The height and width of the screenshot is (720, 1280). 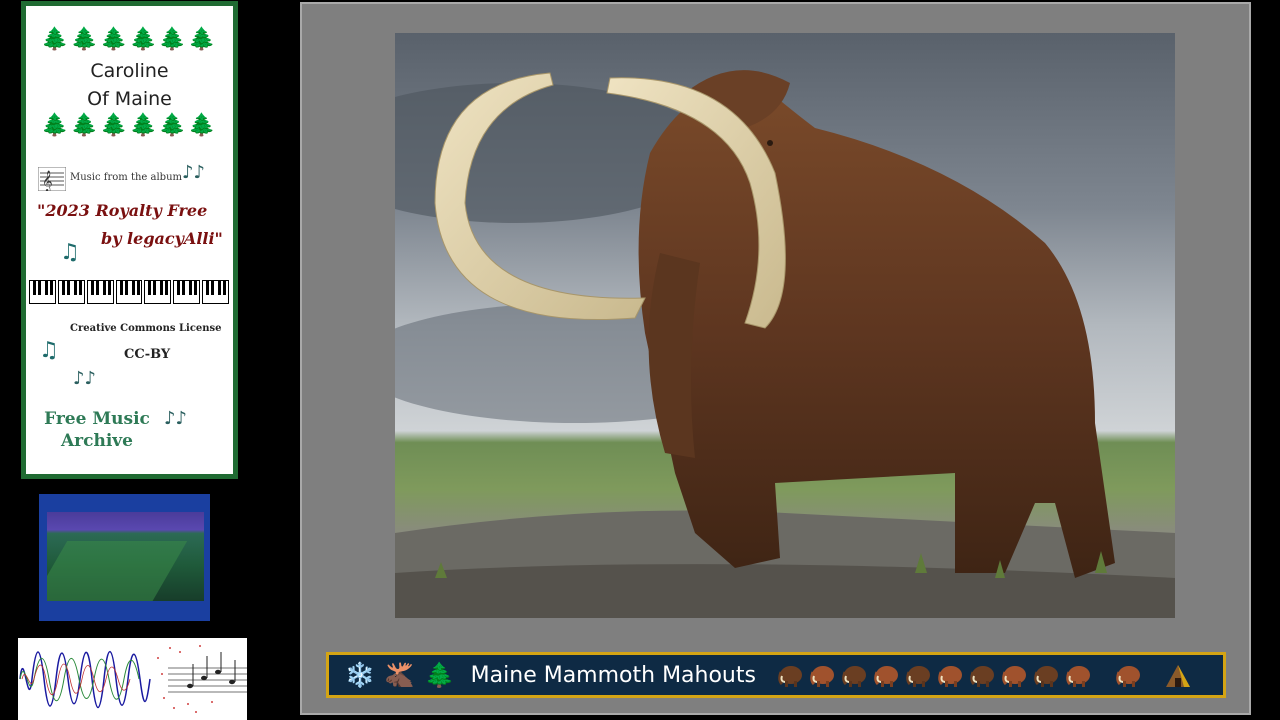 I want to click on hut-icon, so click(x=1177, y=676).